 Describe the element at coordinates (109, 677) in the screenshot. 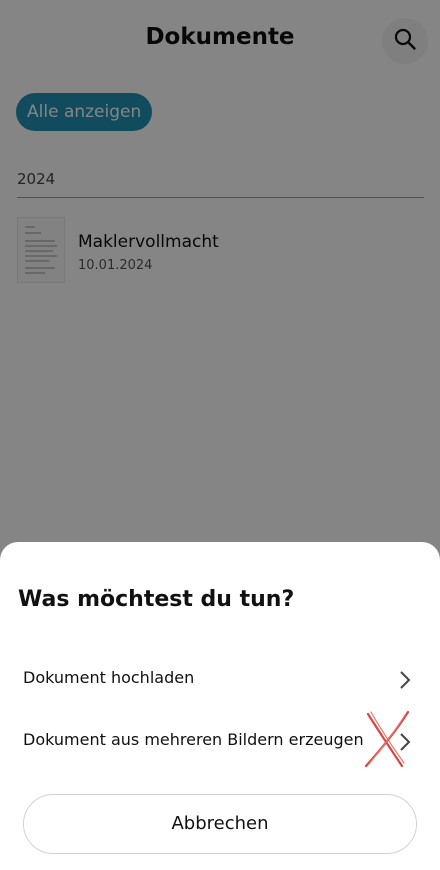

I see `option-label: Dokument hochladen` at that location.